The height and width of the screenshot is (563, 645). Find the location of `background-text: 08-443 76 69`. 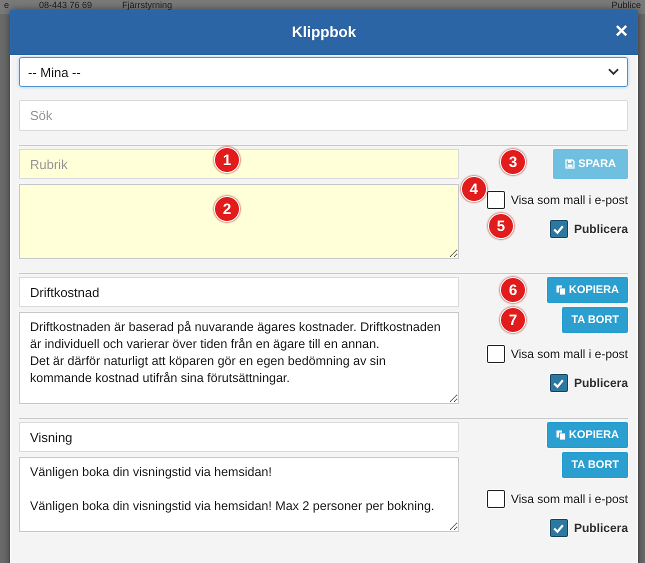

background-text: 08-443 76 69 is located at coordinates (65, 5).